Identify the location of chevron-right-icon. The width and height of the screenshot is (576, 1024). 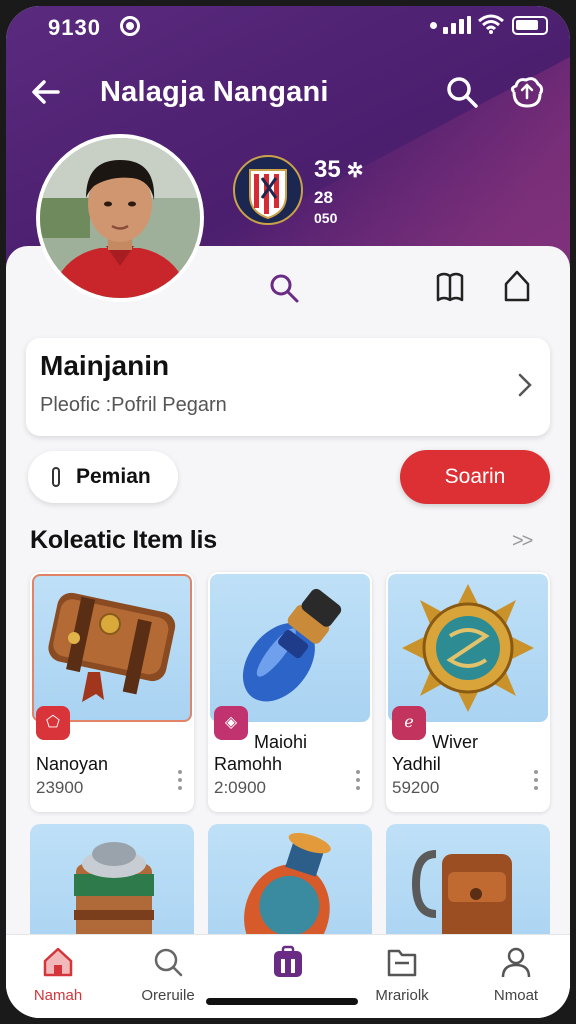
(525, 385).